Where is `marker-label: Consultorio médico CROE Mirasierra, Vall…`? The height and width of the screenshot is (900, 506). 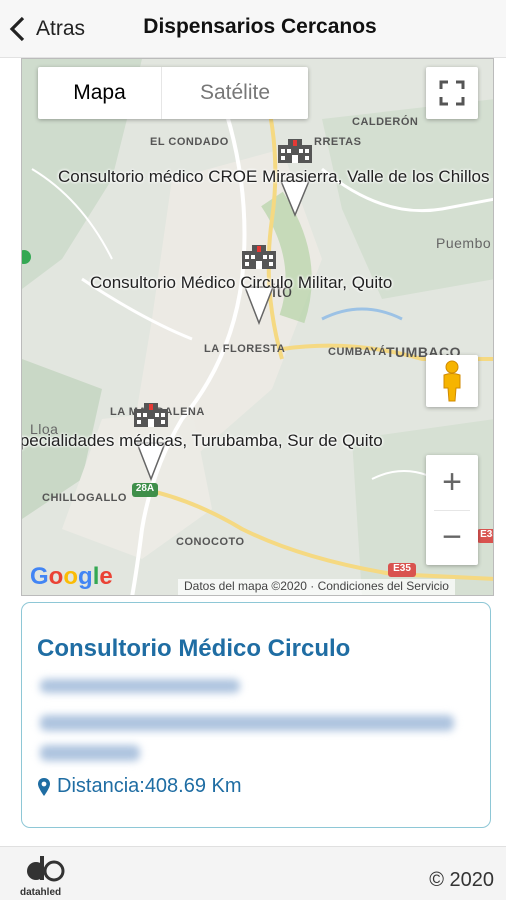 marker-label: Consultorio médico CROE Mirasierra, Vall… is located at coordinates (273, 177).